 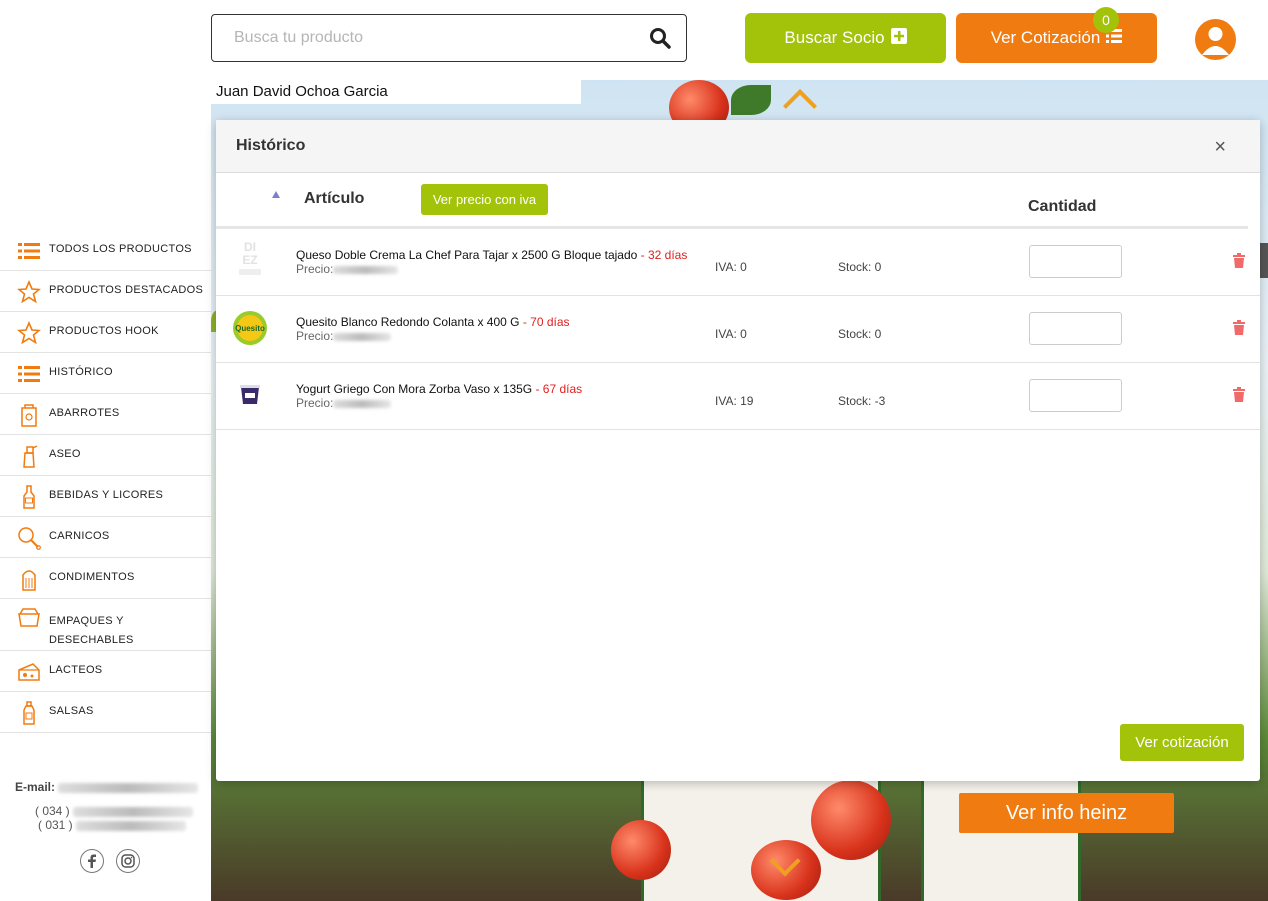 I want to click on ver-cotizacion-modal-button: Ver cotización, so click(x=1182, y=742).